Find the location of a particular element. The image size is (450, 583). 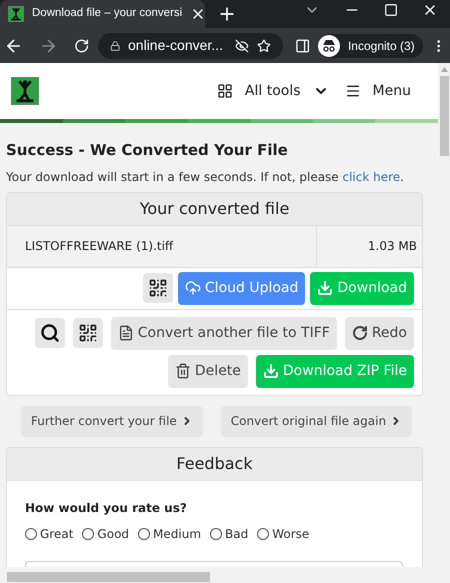

rating-radio: Worse is located at coordinates (283, 533).